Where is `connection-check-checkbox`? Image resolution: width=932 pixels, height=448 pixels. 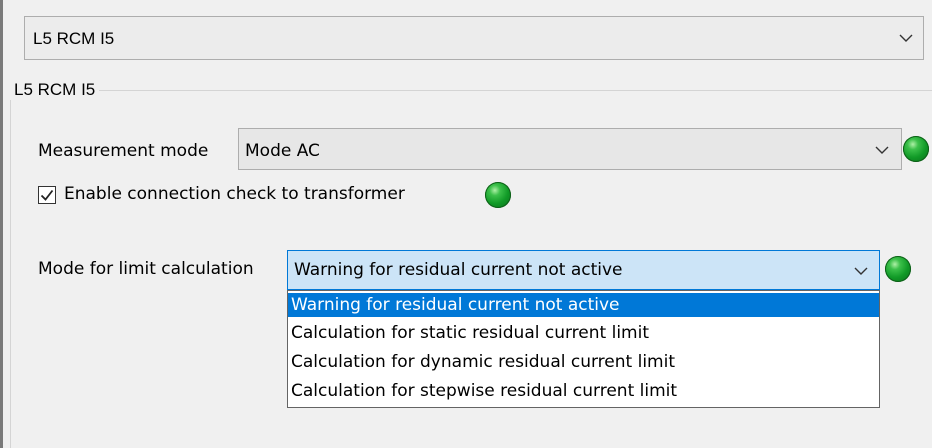 connection-check-checkbox is located at coordinates (47, 195).